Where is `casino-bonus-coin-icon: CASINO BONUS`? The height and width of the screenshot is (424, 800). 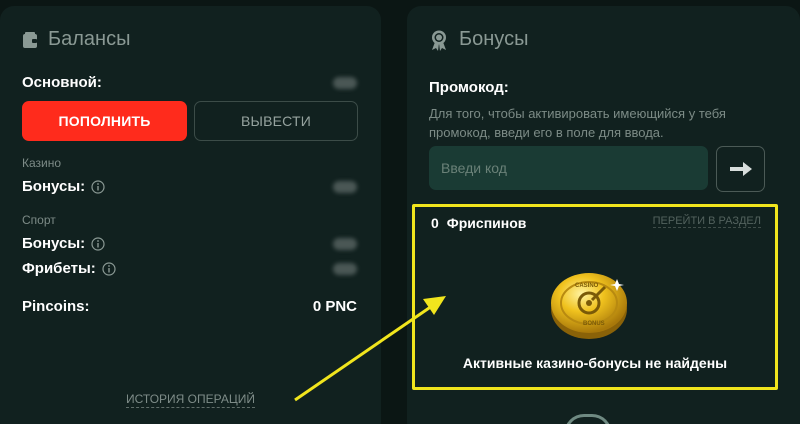
casino-bonus-coin-icon: CASINO BONUS is located at coordinates (590, 305).